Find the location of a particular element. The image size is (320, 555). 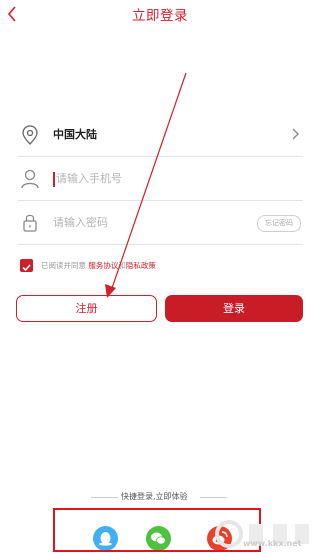

lock-icon is located at coordinates (30, 223).